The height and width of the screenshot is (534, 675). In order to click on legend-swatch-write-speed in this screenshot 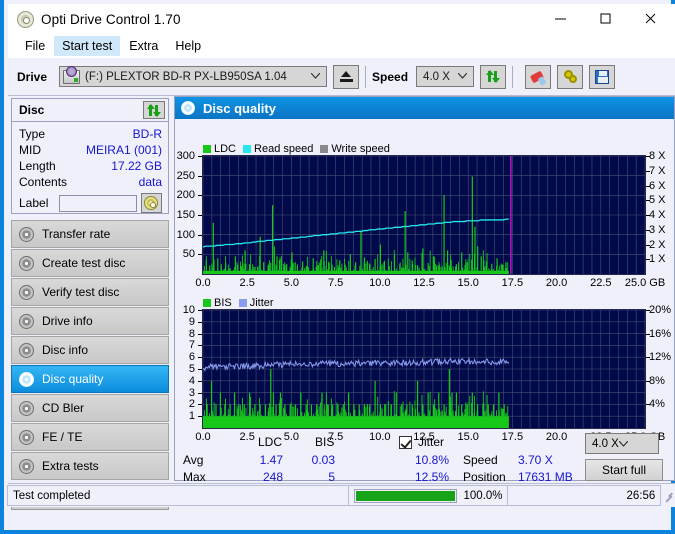, I will do `click(324, 149)`.